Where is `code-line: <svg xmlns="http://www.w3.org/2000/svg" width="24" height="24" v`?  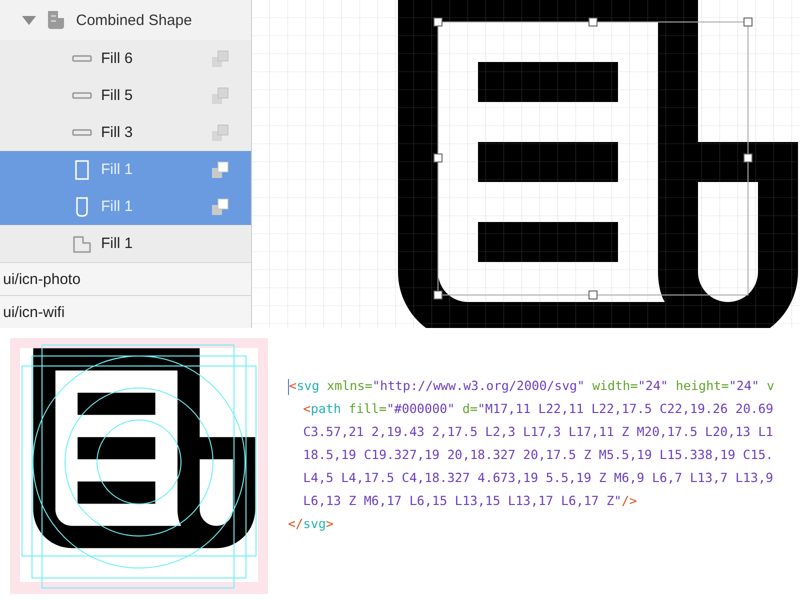
code-line: <svg xmlns="http://www.w3.org/2000/svg" width="24" height="24" v is located at coordinates (531, 387).